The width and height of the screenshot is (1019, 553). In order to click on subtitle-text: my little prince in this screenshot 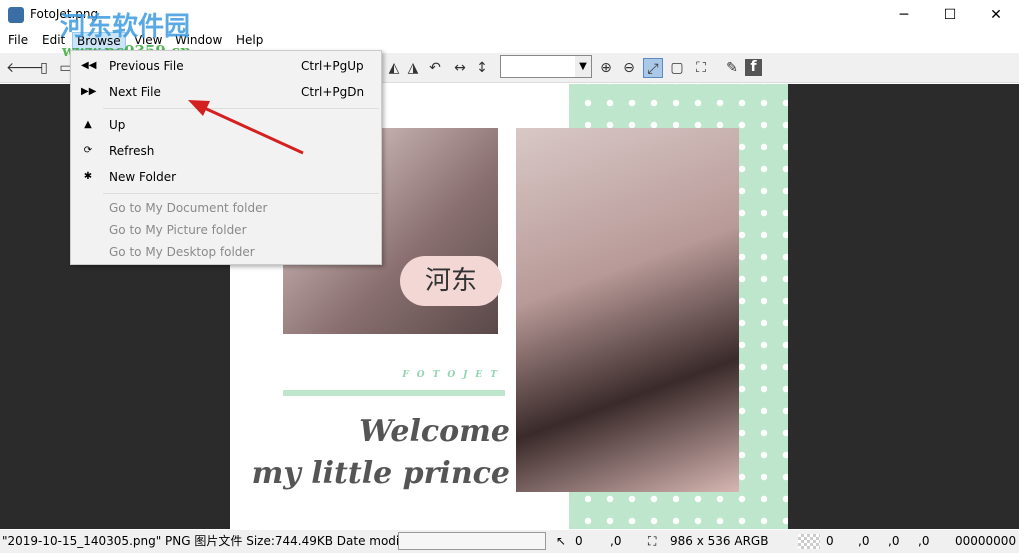, I will do `click(380, 473)`.